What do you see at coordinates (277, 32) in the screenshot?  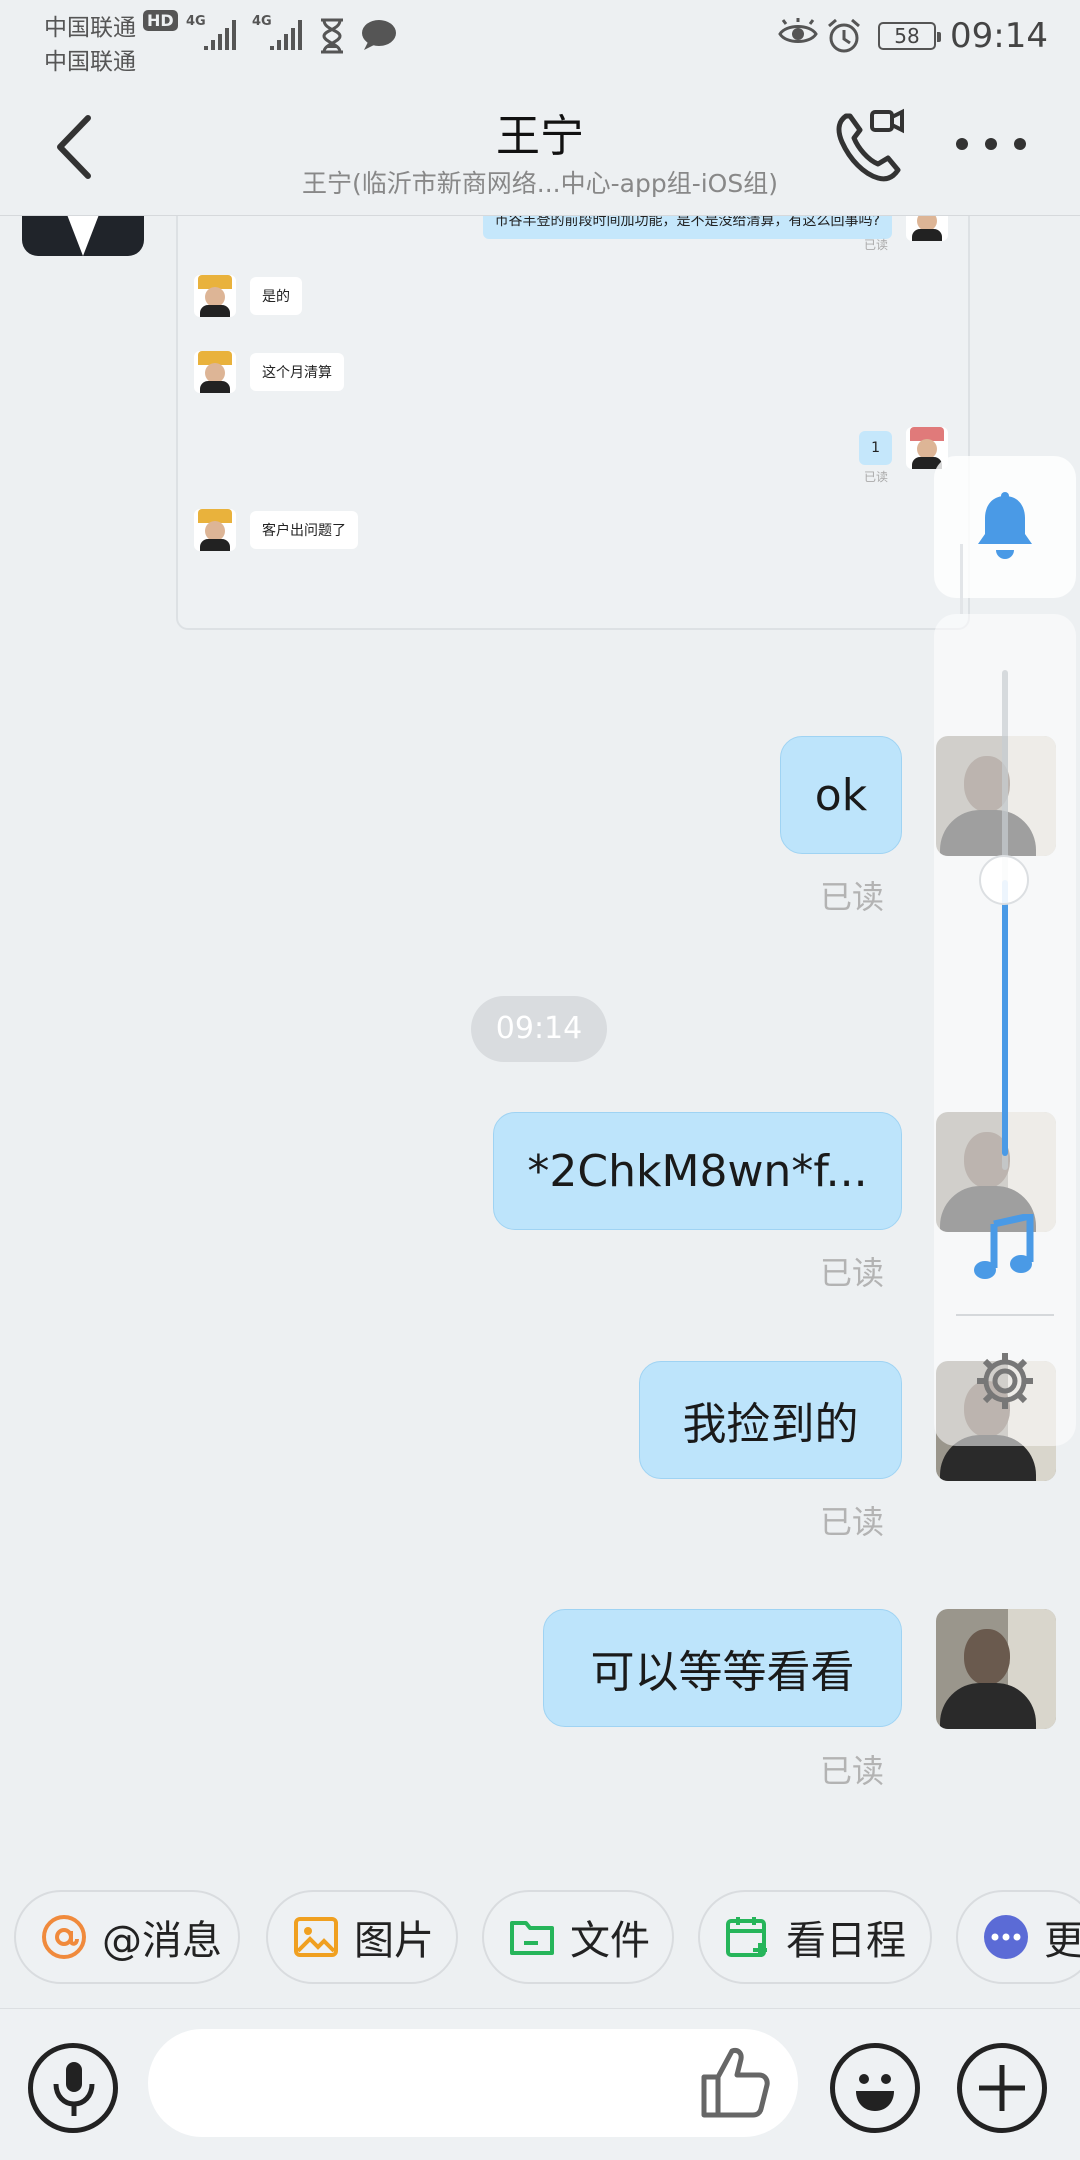 I see `signal-2-icon: 4G` at bounding box center [277, 32].